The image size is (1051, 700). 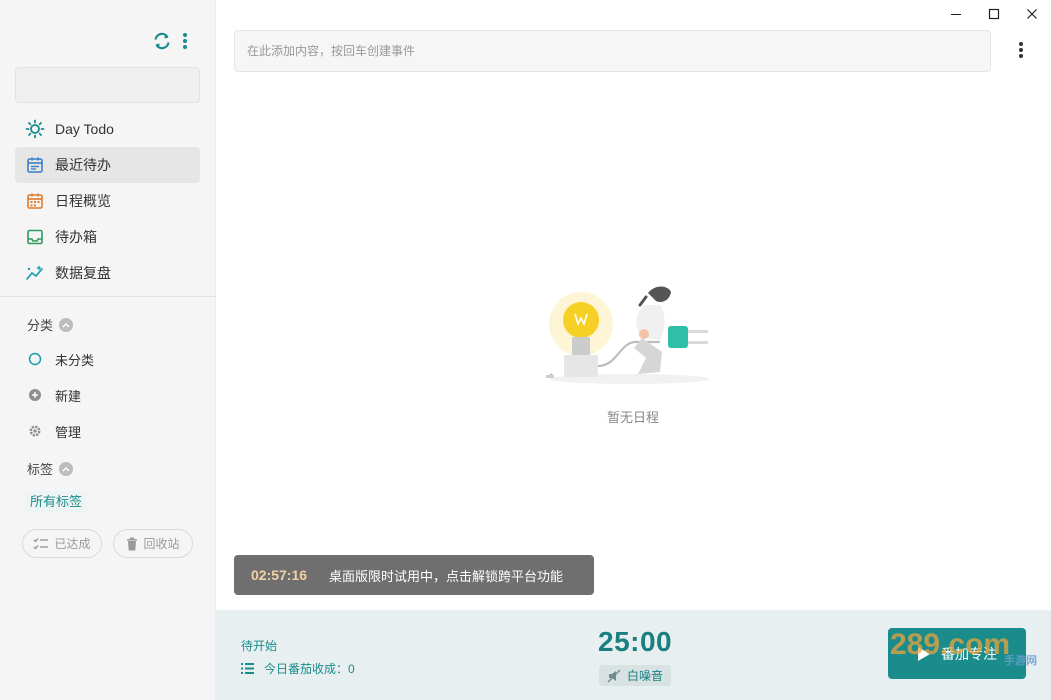 I want to click on categories-title: 分类, so click(x=40, y=325).